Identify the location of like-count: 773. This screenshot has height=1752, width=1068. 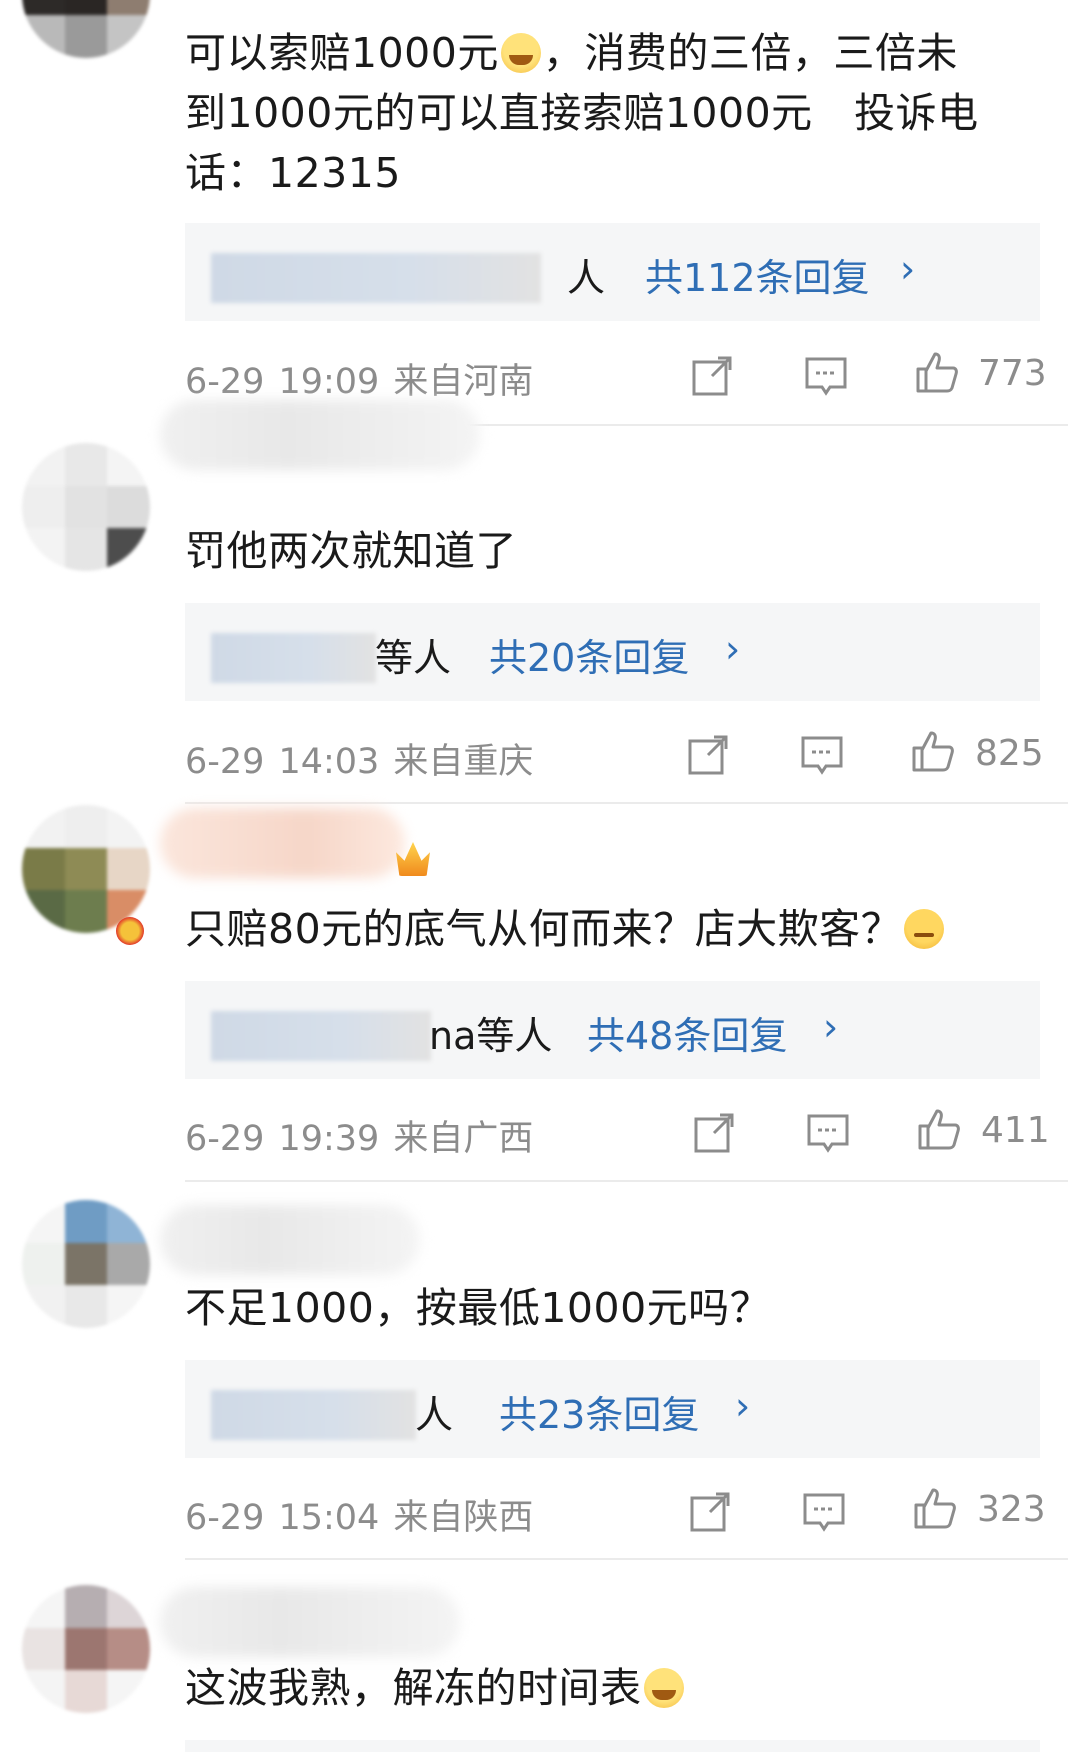
(1012, 373).